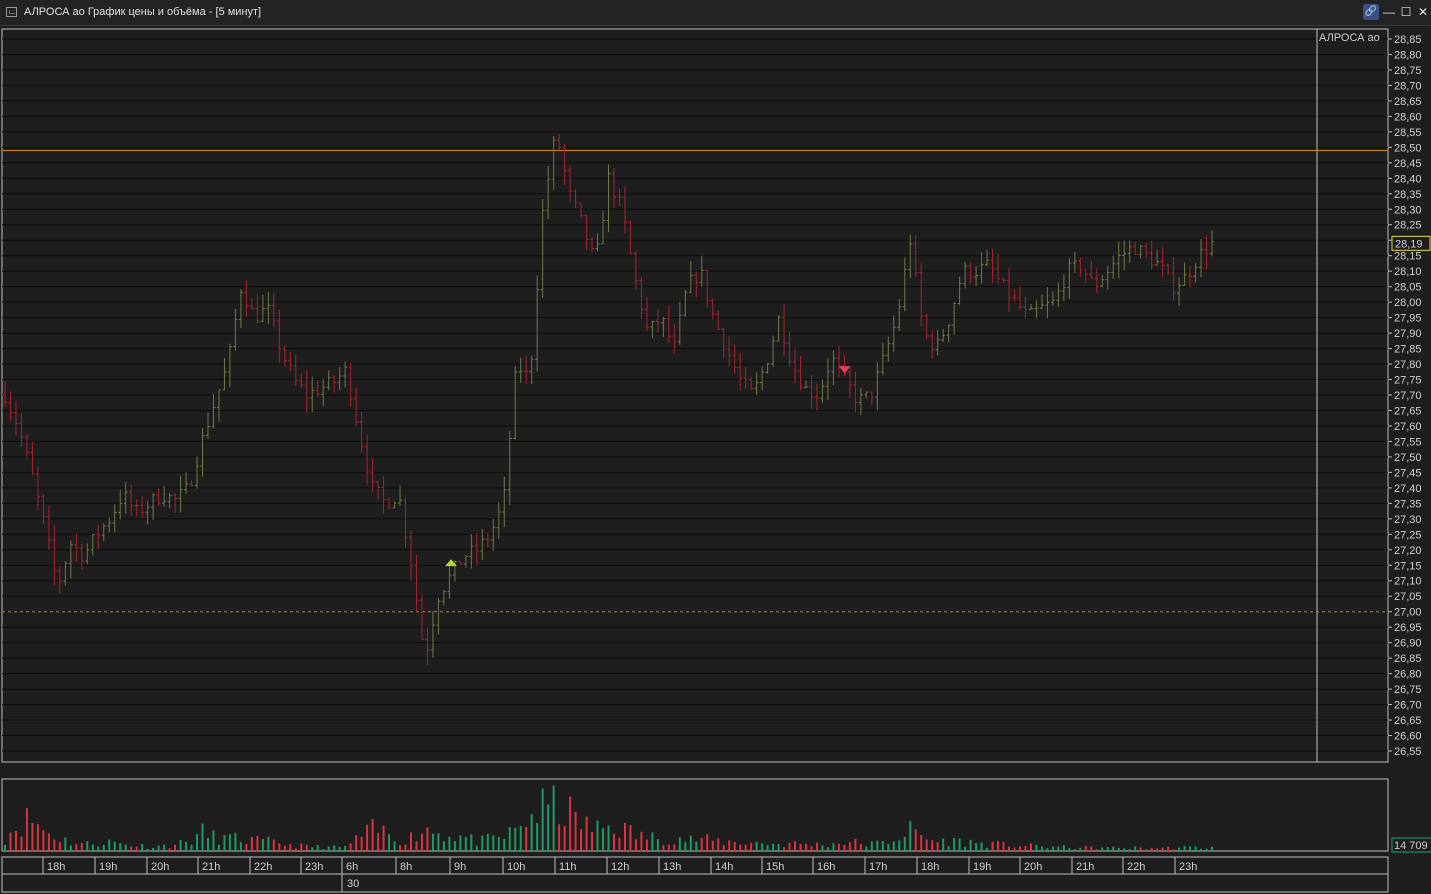 Image resolution: width=1431 pixels, height=894 pixels. Describe the element at coordinates (1408, 40) in the screenshot. I see `y-tick-label: 28,85` at that location.